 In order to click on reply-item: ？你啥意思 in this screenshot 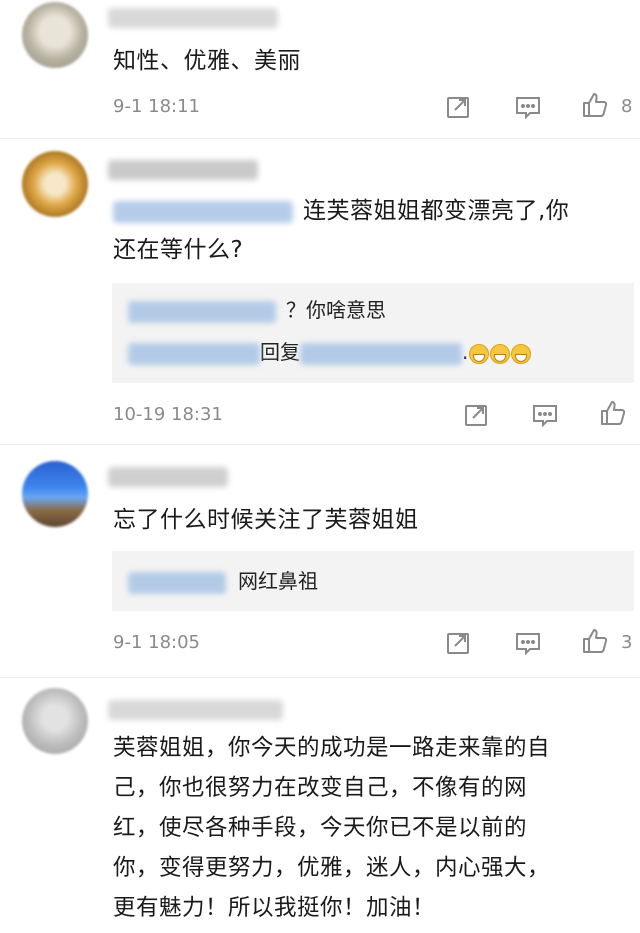, I will do `click(376, 310)`.